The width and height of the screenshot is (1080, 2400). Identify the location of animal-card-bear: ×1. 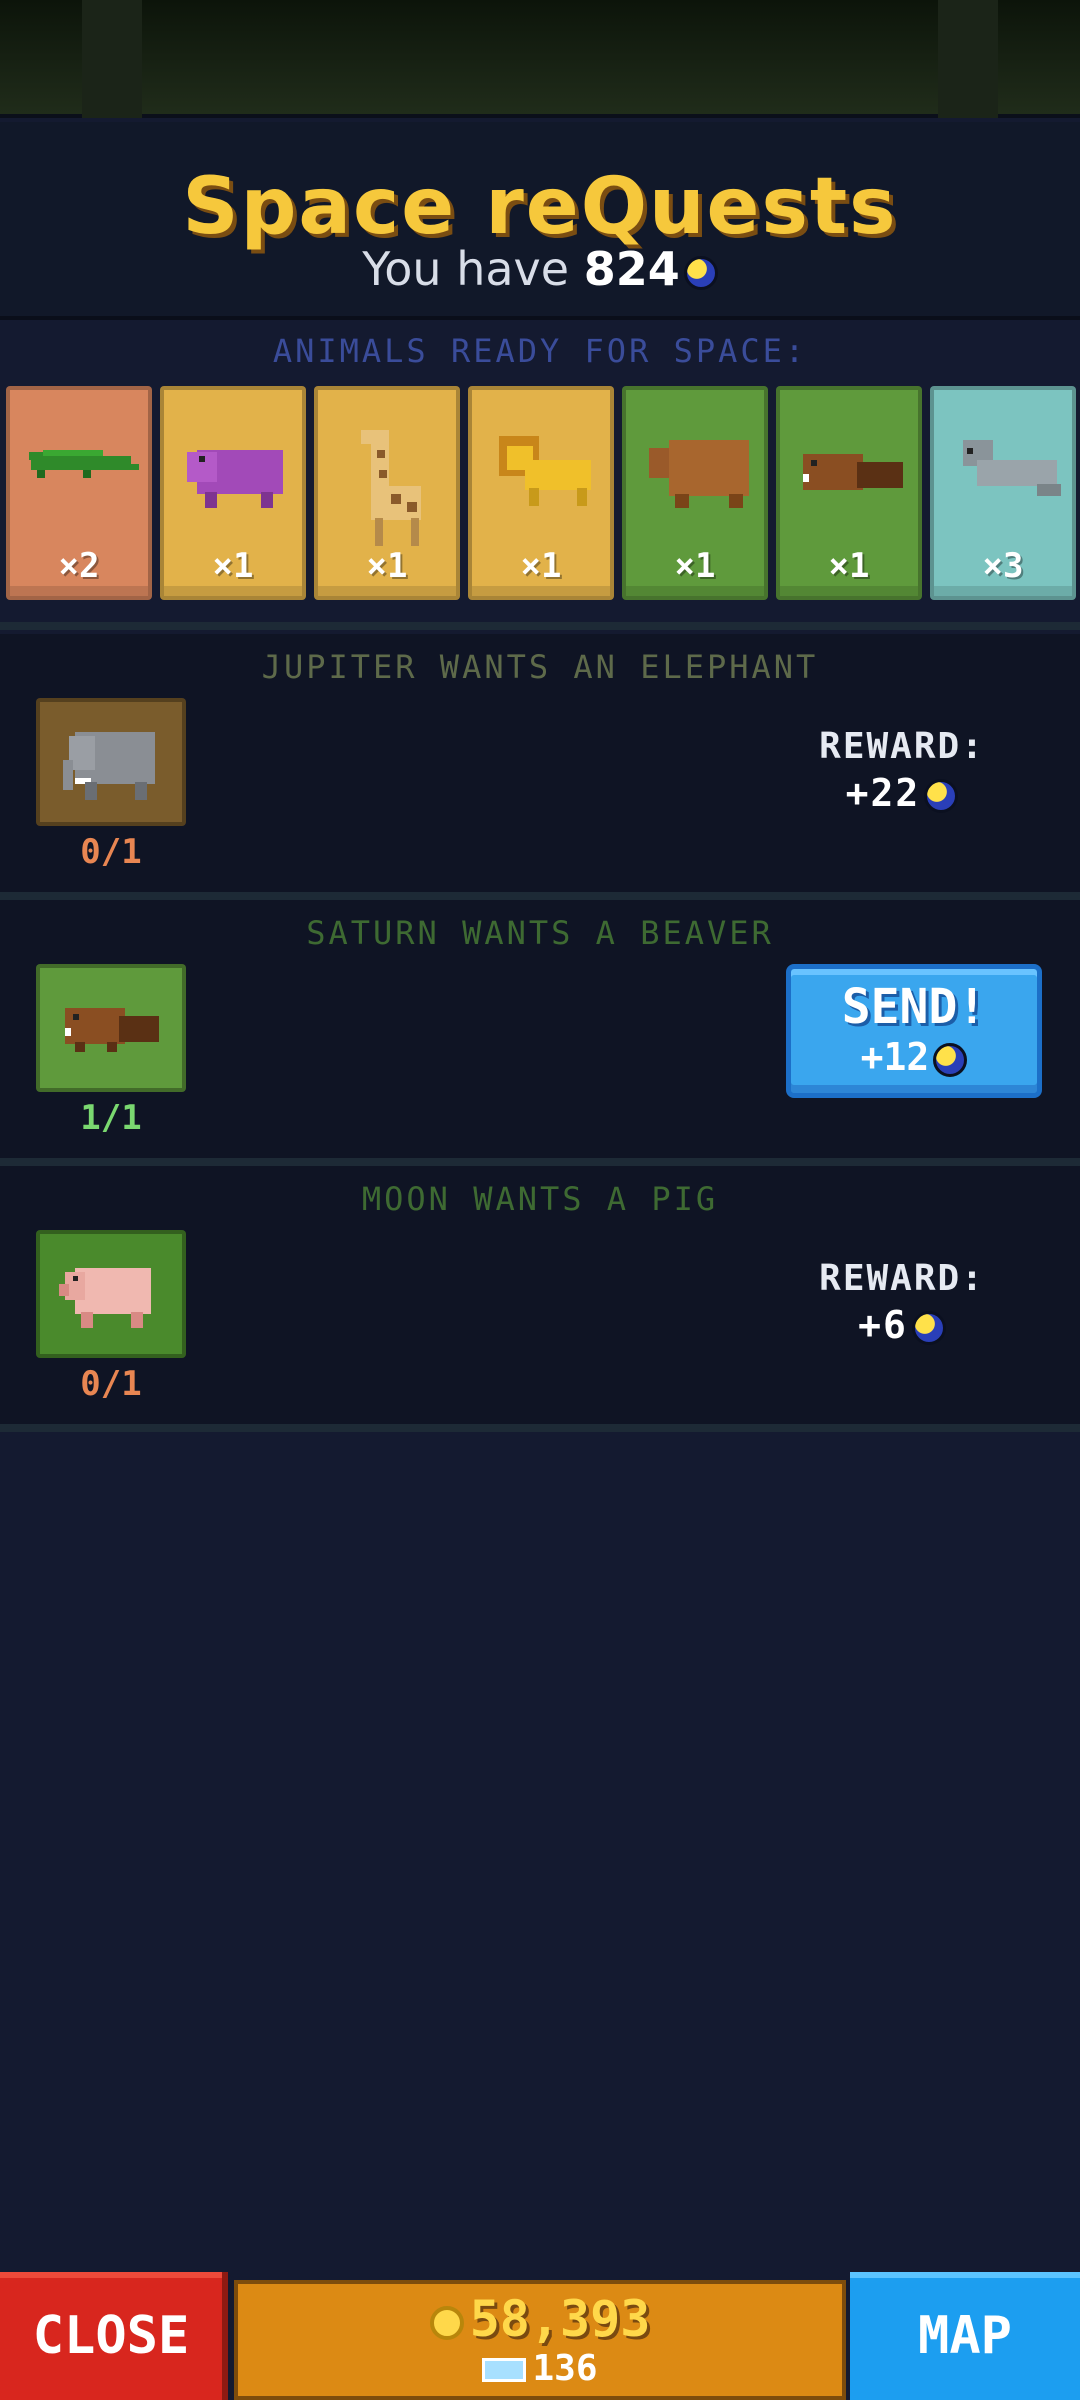
(695, 493).